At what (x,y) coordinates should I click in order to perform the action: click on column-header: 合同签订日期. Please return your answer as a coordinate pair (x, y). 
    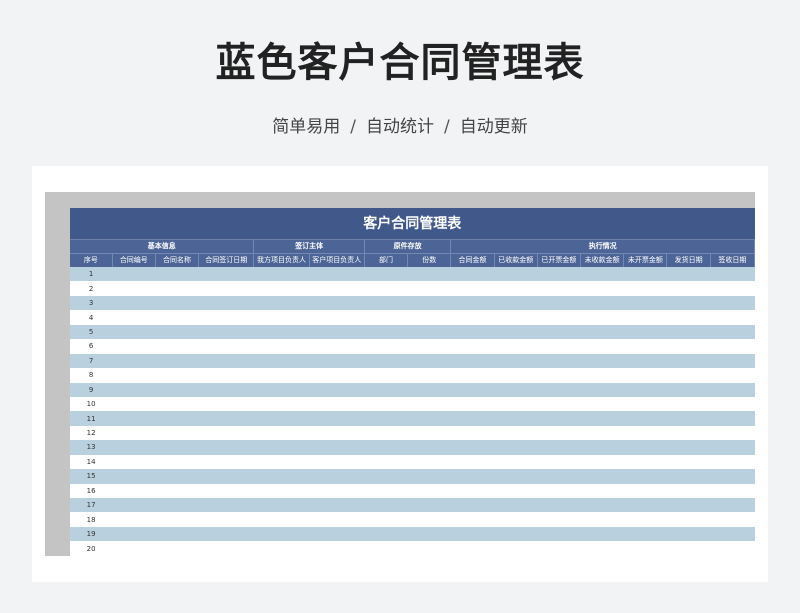
    Looking at the image, I should click on (226, 260).